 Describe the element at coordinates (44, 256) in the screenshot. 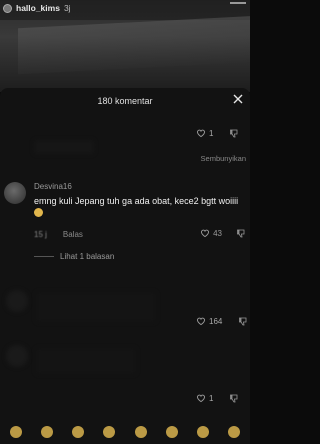

I see `divider` at that location.